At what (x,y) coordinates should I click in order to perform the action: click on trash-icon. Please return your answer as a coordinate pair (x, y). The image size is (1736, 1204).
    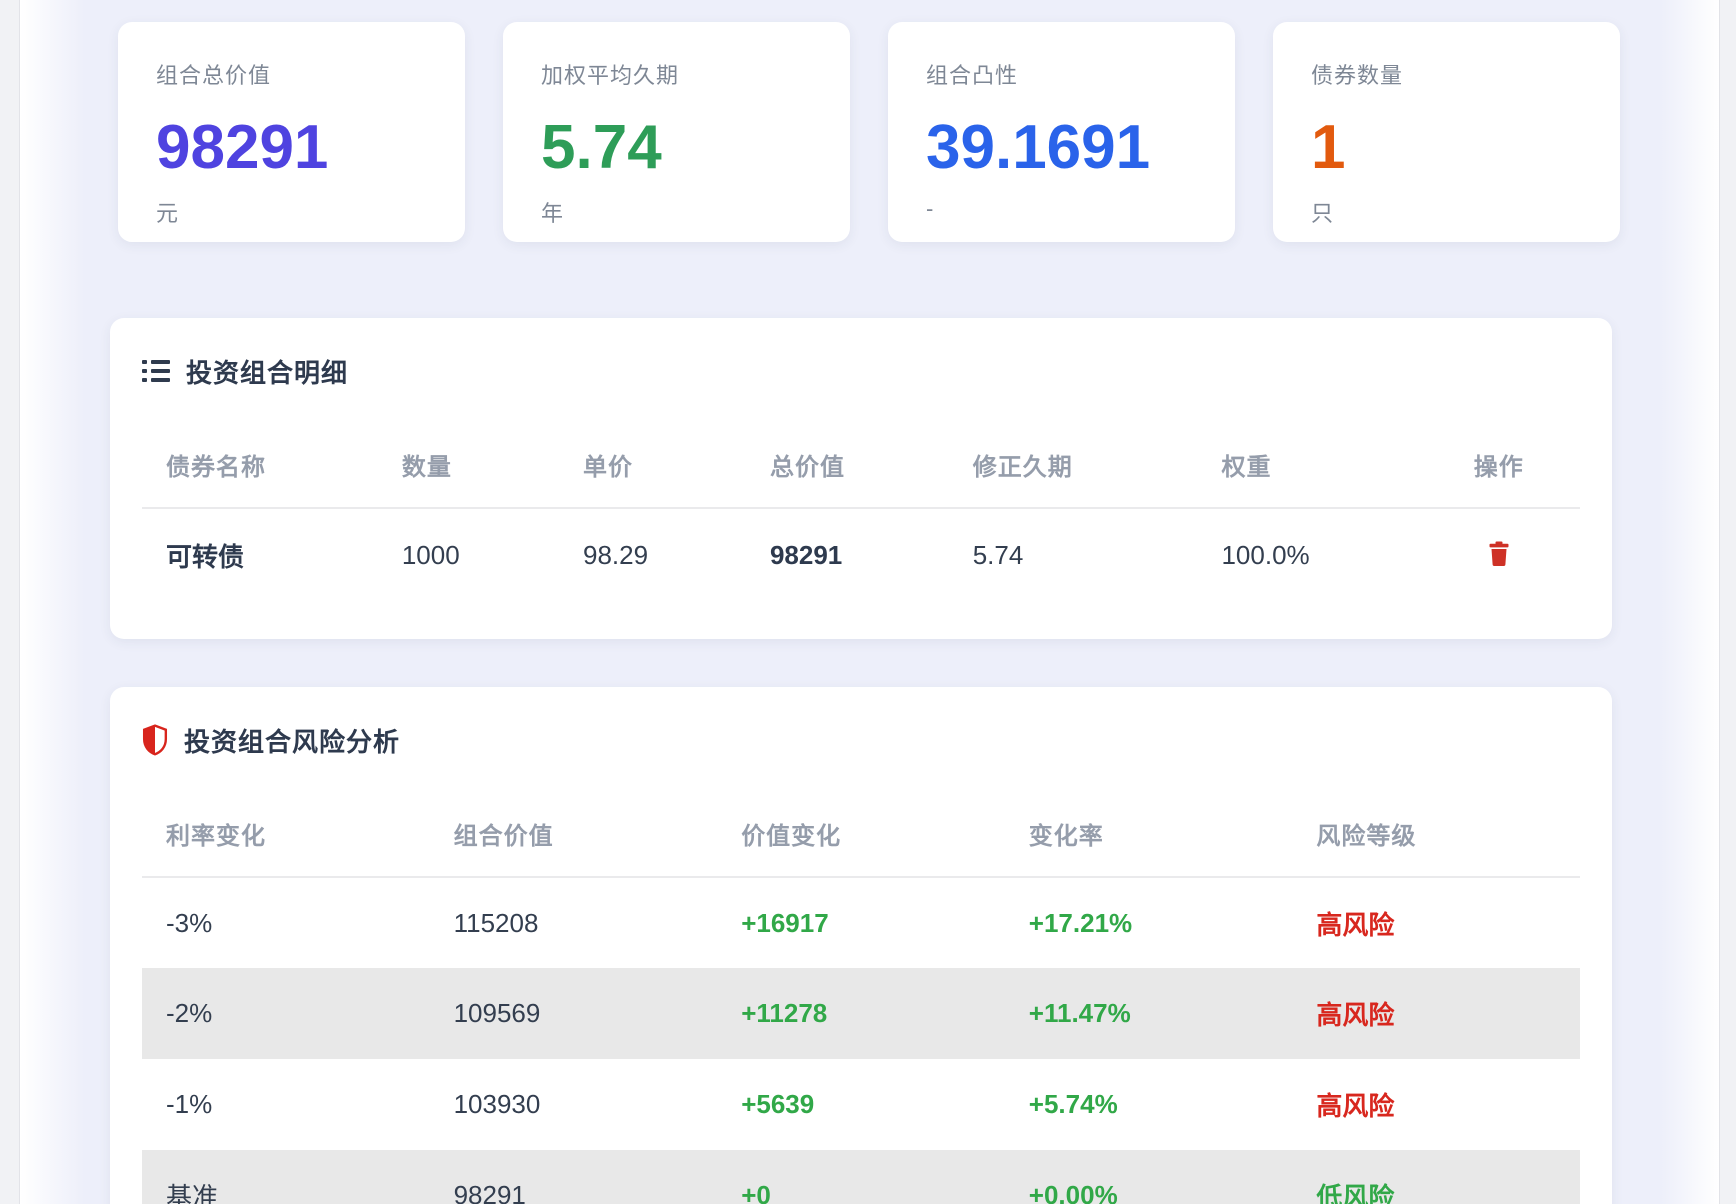
    Looking at the image, I should click on (1499, 554).